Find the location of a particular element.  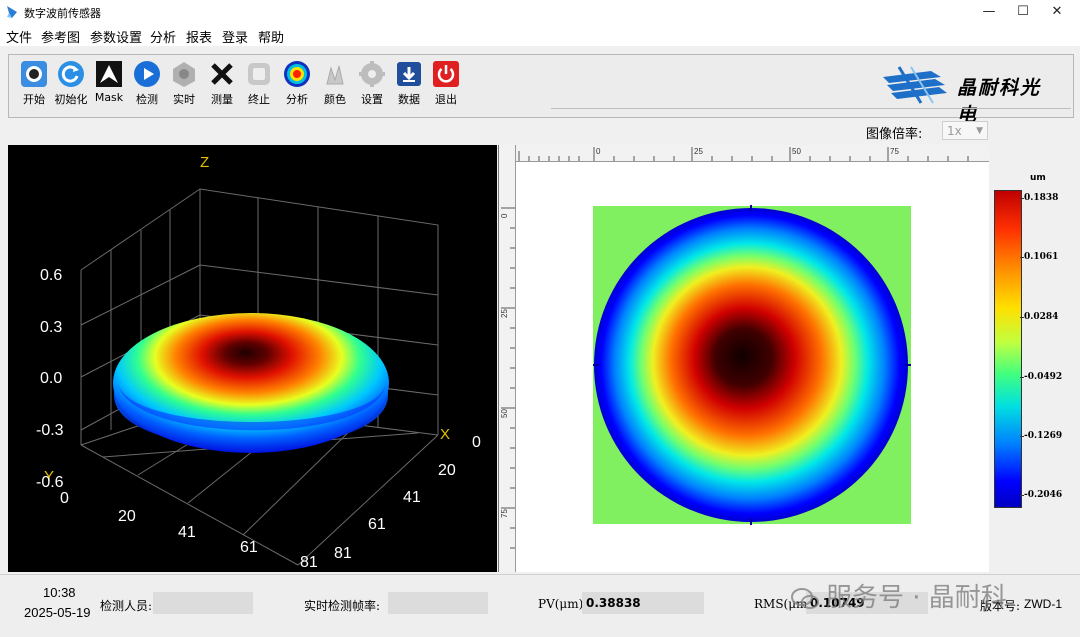

start-icon is located at coordinates (34, 74).